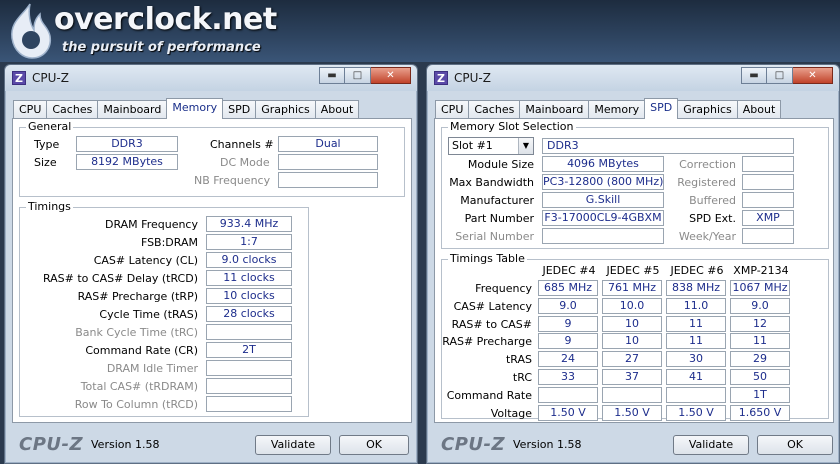  I want to click on serial-number-value, so click(603, 236).